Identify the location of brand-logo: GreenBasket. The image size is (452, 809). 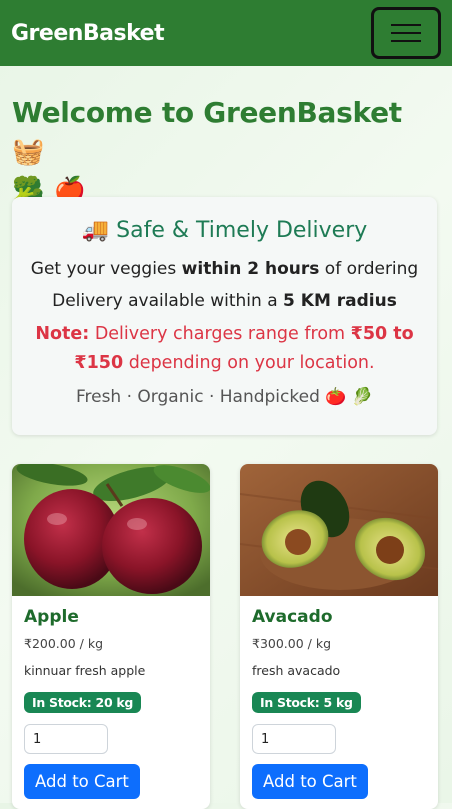
(88, 33).